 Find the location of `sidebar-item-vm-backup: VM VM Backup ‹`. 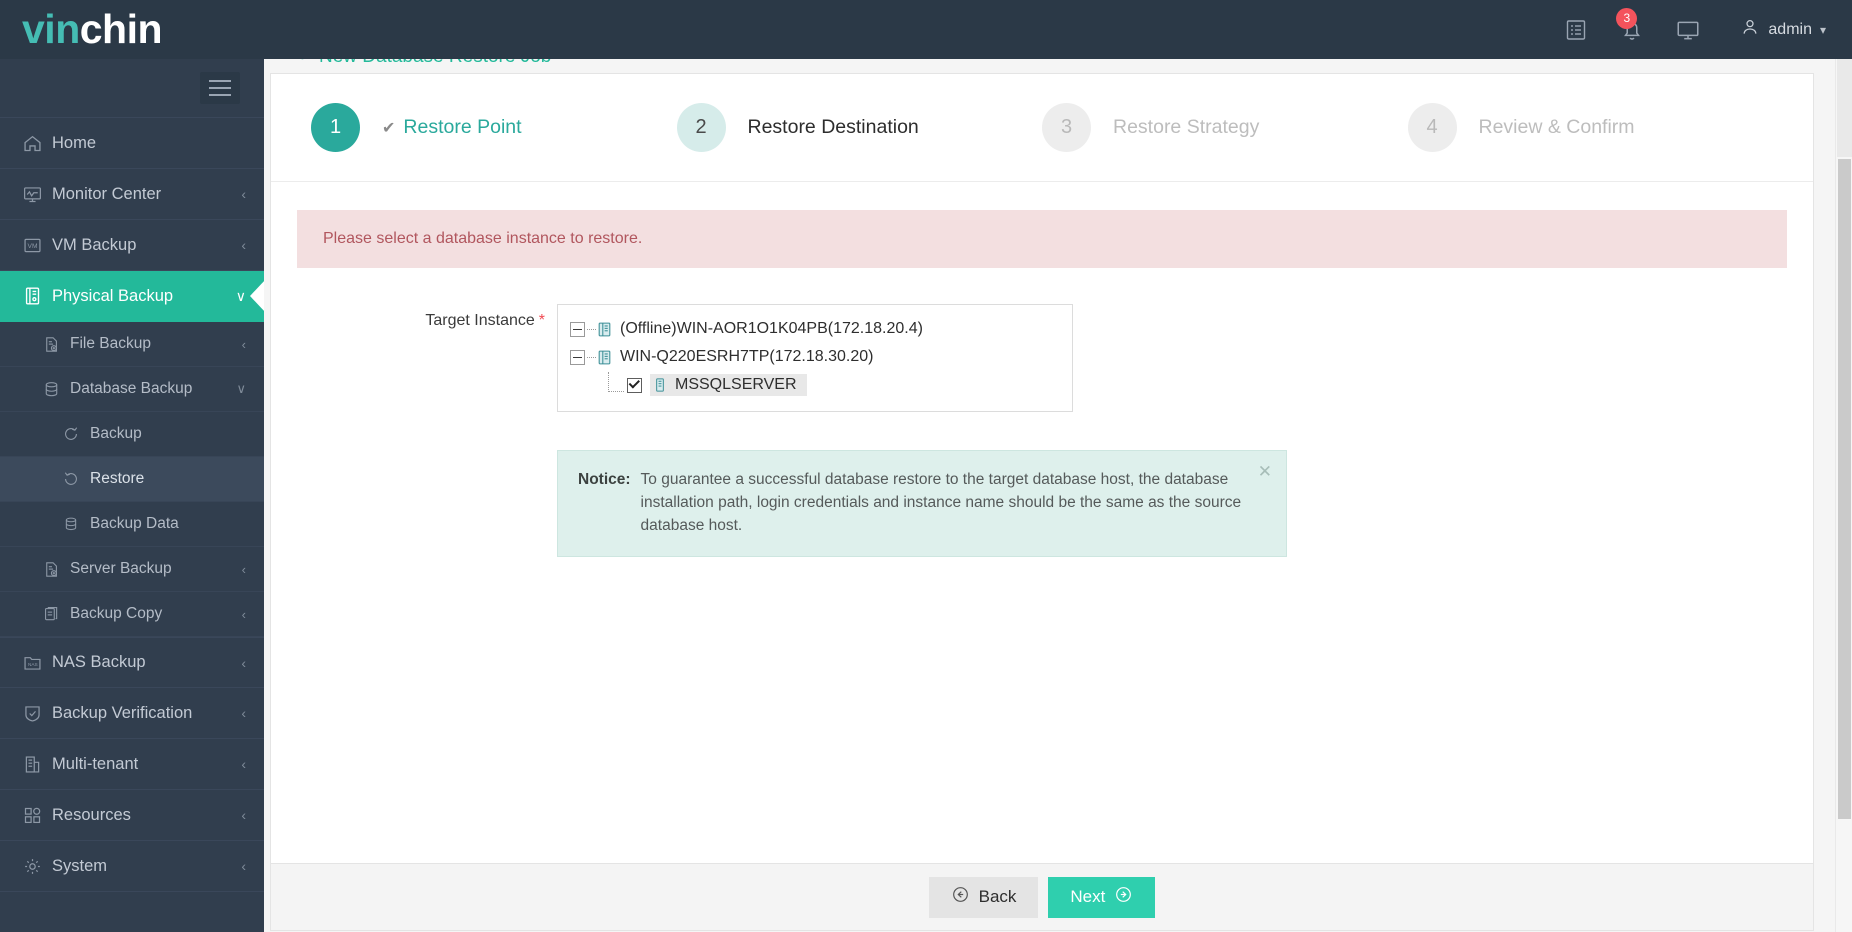

sidebar-item-vm-backup: VM VM Backup ‹ is located at coordinates (132, 245).